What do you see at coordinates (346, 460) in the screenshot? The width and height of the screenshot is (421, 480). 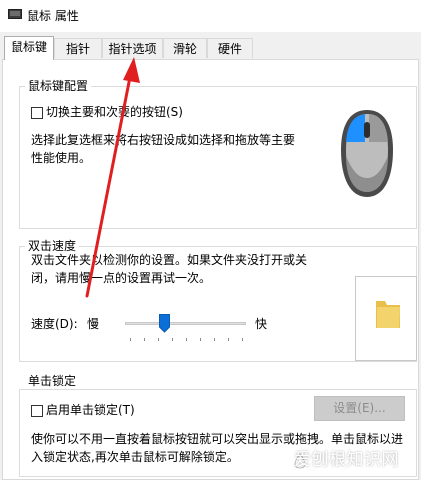 I see `watermark-text: 爱刨根知识网` at bounding box center [346, 460].